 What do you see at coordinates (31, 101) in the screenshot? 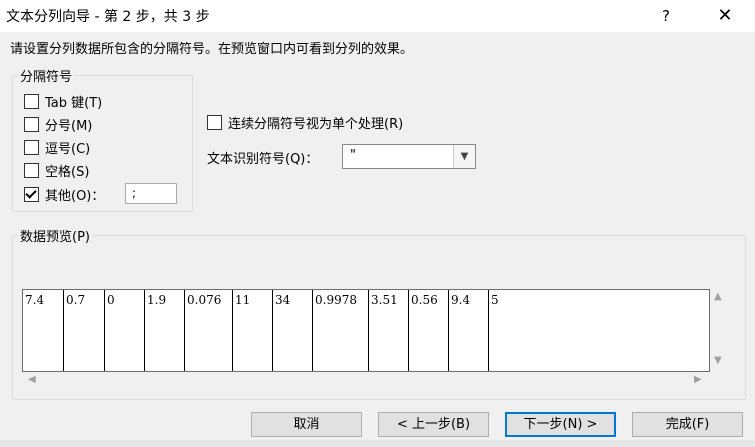
I see `tab-checkbox` at bounding box center [31, 101].